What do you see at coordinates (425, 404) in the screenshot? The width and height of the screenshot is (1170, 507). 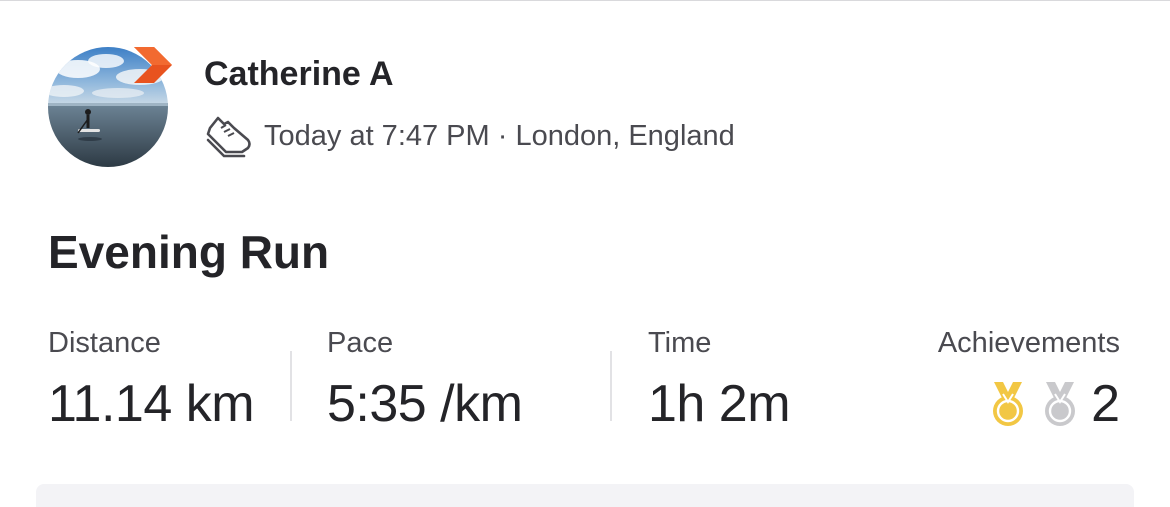 I see `stat-value: 5:35 /km` at bounding box center [425, 404].